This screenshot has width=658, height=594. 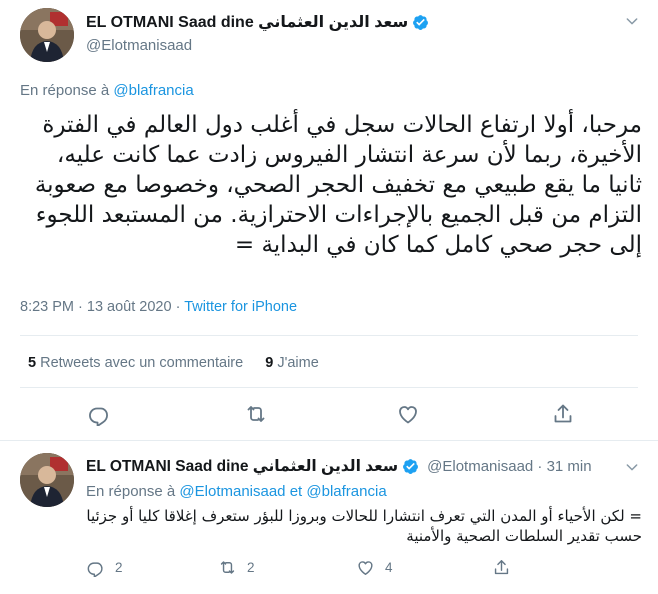 I want to click on tweet-actions: 2 2 4, so click(x=346, y=568).